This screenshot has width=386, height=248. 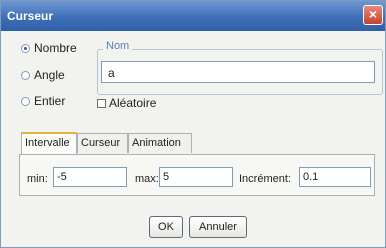 I want to click on title-bar: Curseur ×, so click(x=193, y=16).